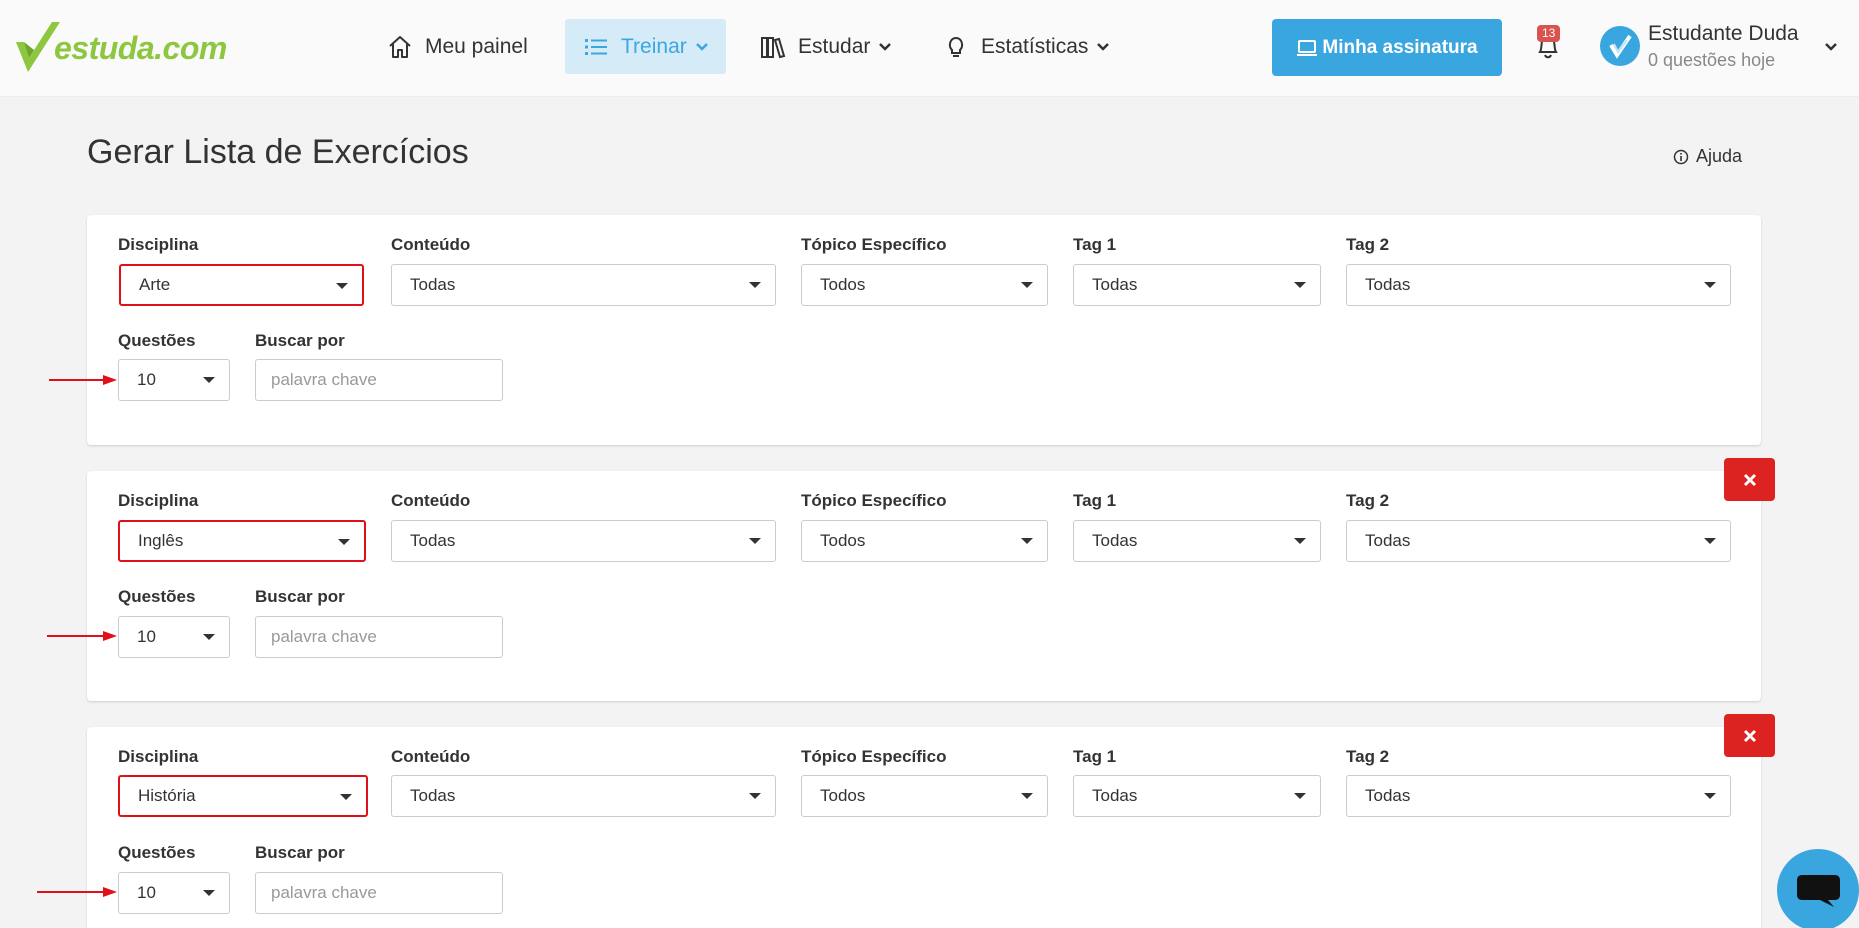 This screenshot has width=1859, height=928. What do you see at coordinates (1620, 46) in the screenshot?
I see `avatar` at bounding box center [1620, 46].